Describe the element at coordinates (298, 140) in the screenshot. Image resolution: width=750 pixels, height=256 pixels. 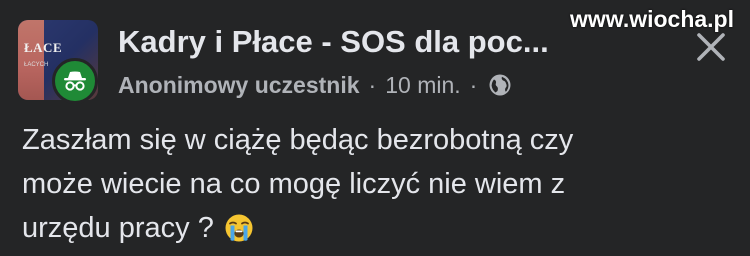
I see `post-text-line: Zaszłam się w ciążę będąc bezrobotną czy` at that location.